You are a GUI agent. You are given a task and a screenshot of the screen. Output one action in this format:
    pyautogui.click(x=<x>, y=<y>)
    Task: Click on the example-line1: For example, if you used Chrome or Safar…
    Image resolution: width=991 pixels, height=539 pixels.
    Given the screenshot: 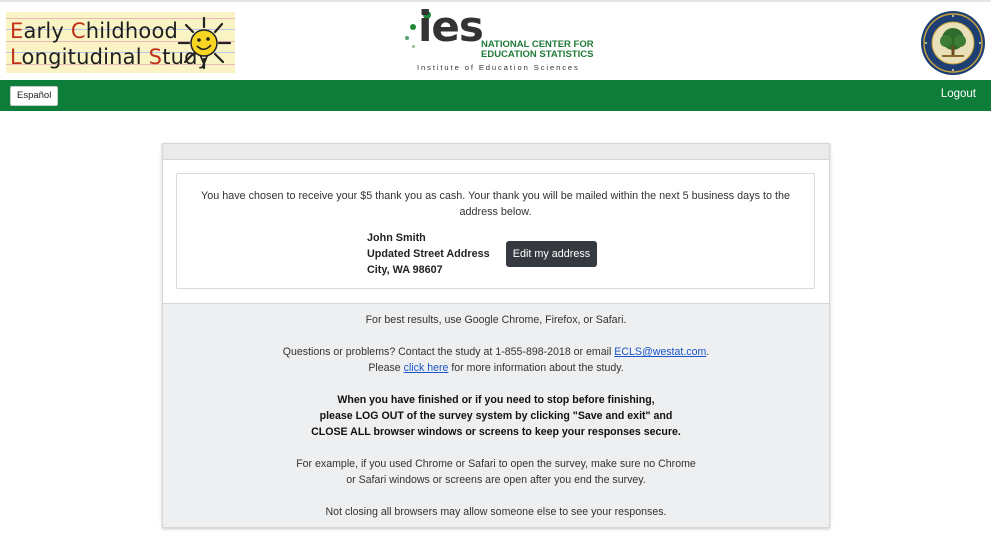 What is the action you would take?
    pyautogui.click(x=496, y=464)
    